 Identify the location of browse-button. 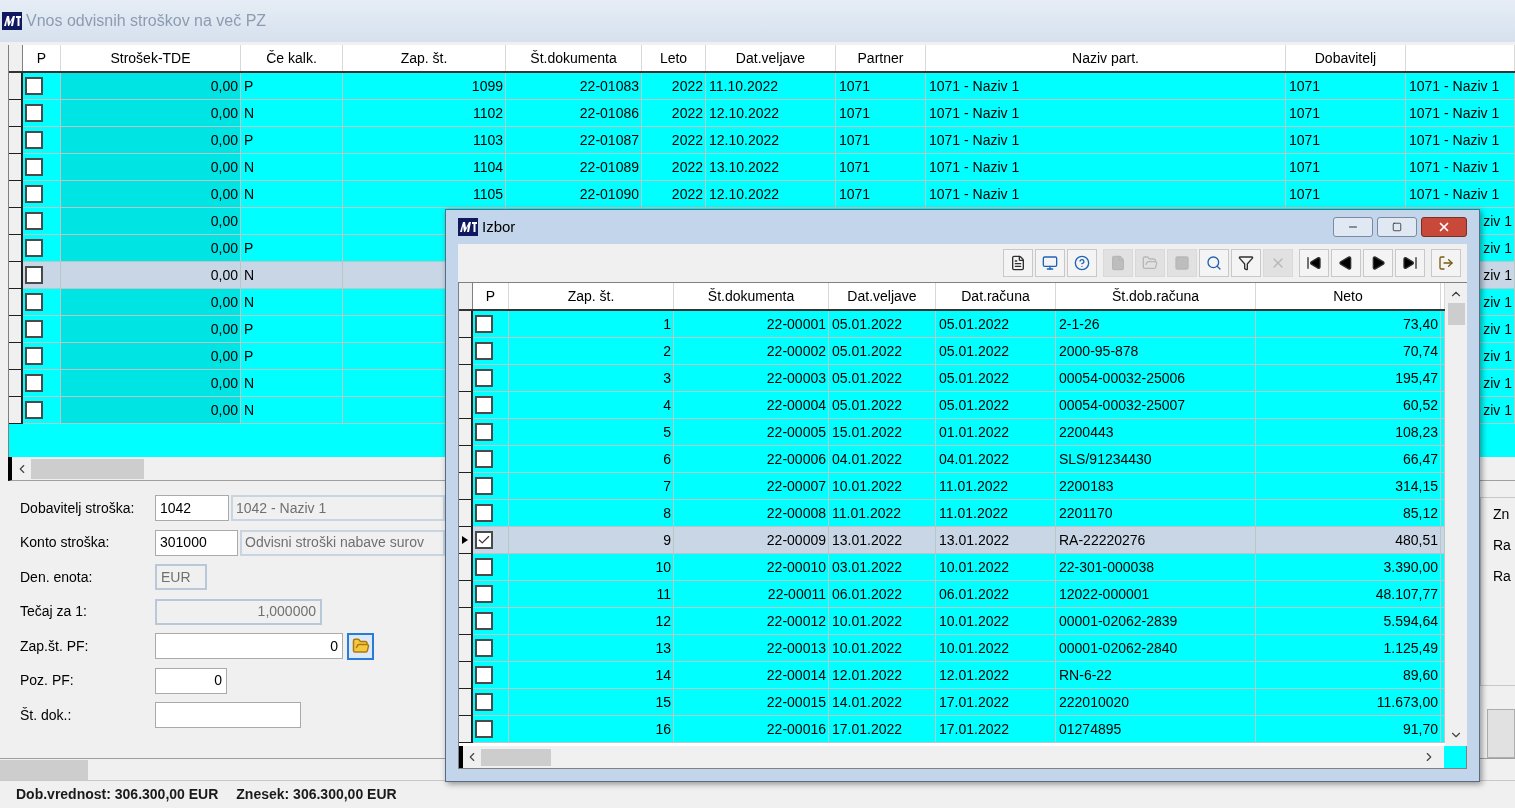
(360, 646).